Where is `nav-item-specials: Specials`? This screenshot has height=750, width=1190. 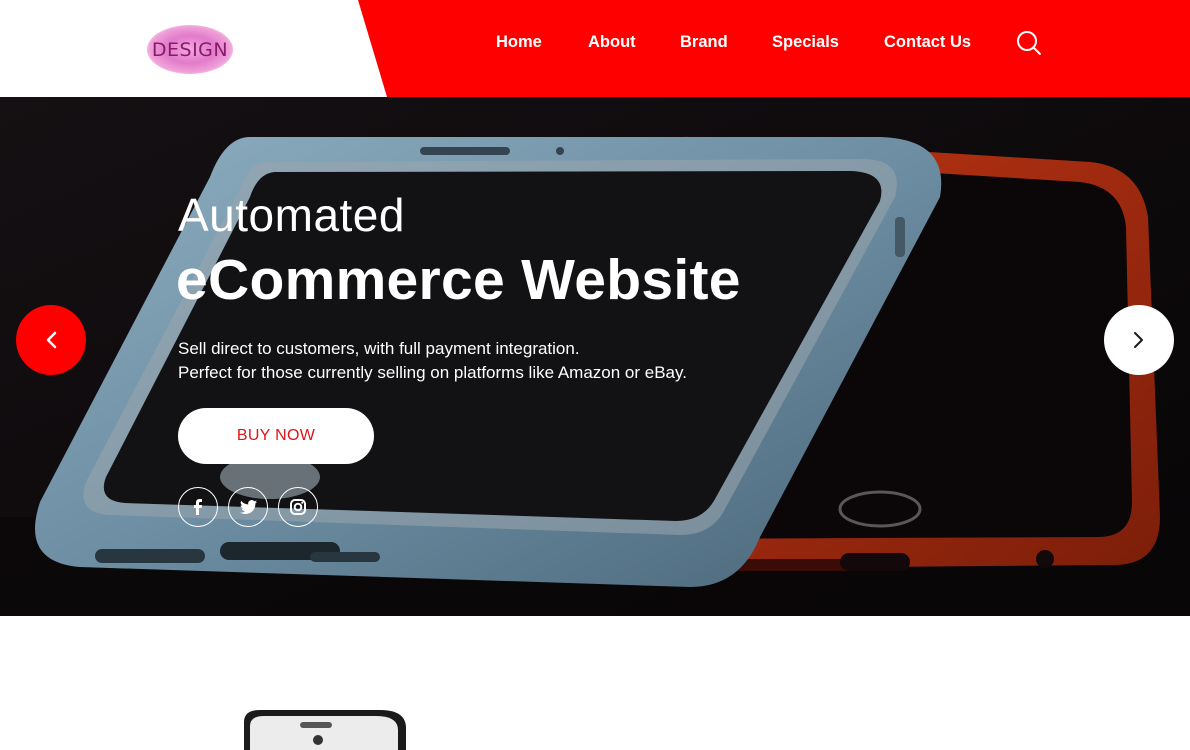
nav-item-specials: Specials is located at coordinates (805, 42).